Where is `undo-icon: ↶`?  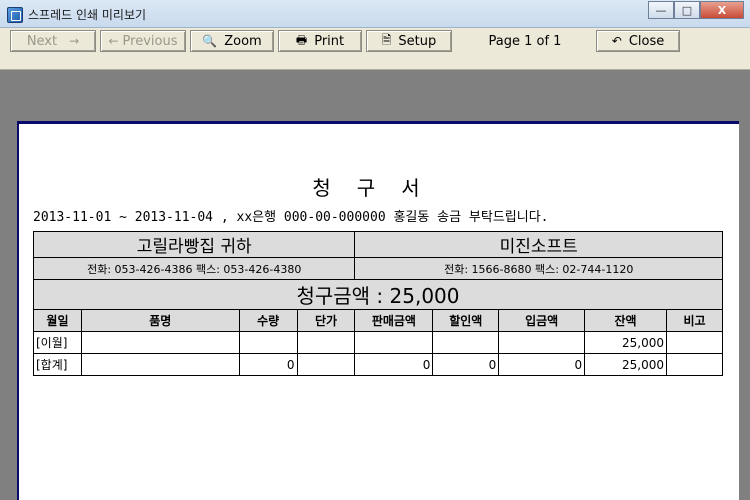
undo-icon: ↶ is located at coordinates (616, 41).